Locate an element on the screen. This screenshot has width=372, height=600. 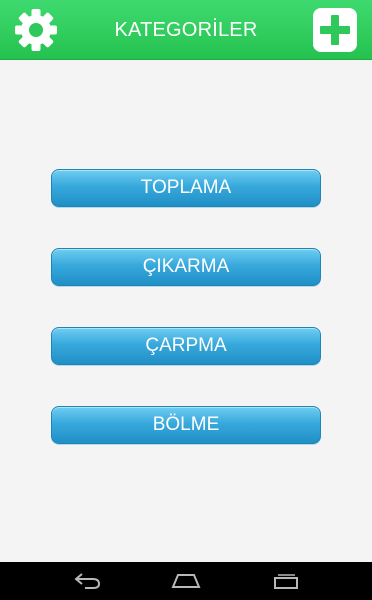
system-navigation-bar is located at coordinates (186, 581).